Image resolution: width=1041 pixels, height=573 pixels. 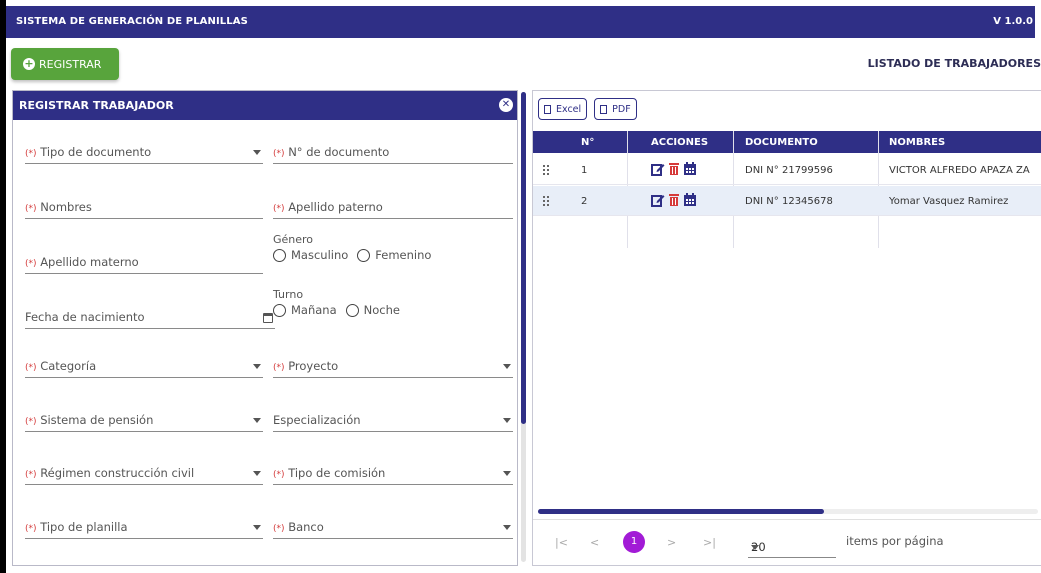 I want to click on row-documento: DNI N° 21799596, so click(x=789, y=170).